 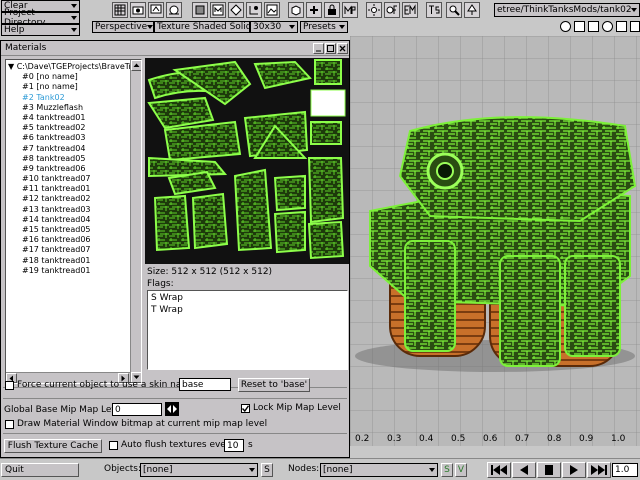 I want to click on flag-item-t-wrap: T Wrap, so click(x=167, y=310).